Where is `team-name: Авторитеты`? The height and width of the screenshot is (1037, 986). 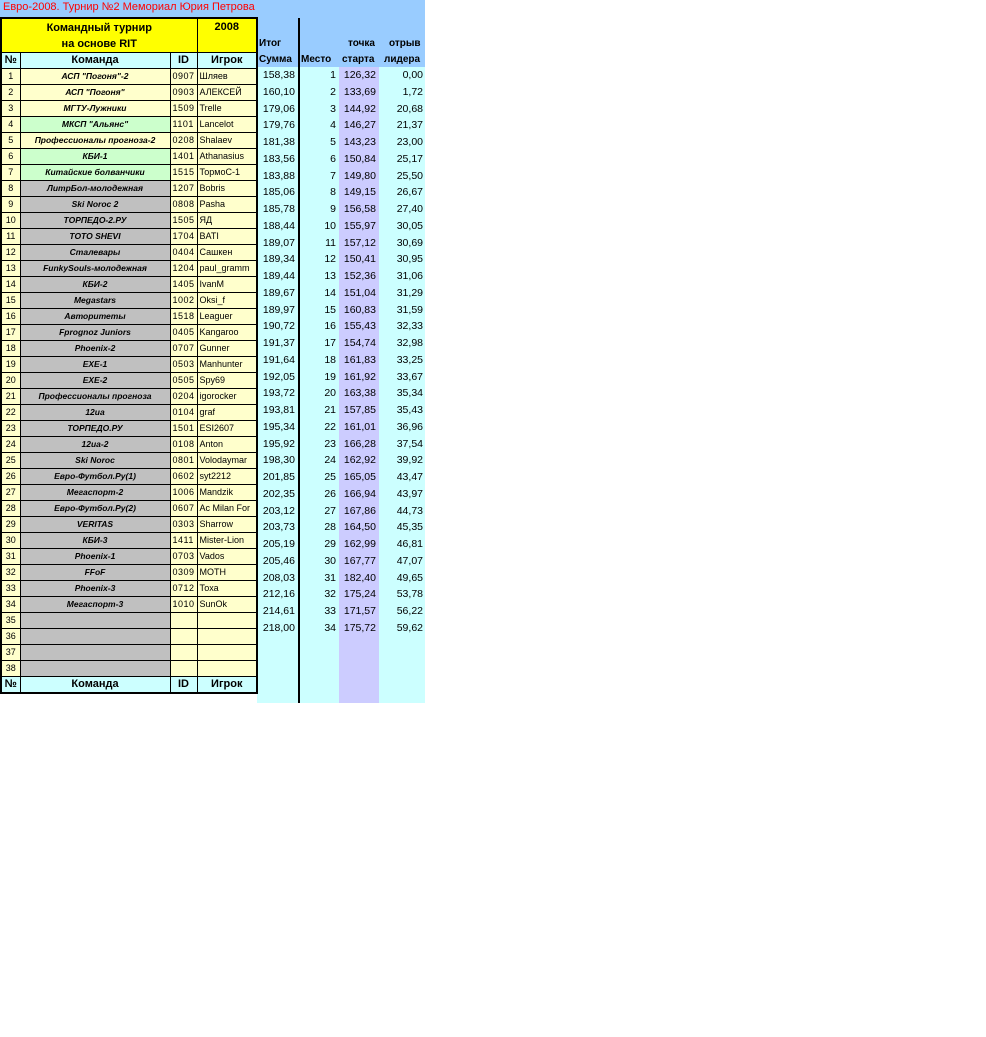 team-name: Авторитеты is located at coordinates (95, 316).